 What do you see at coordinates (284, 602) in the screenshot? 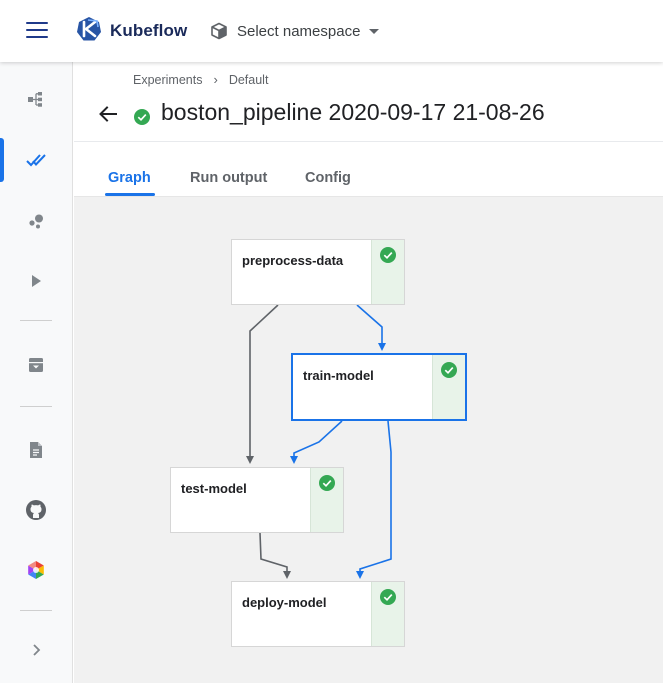
I see `node-label: deploy-model` at bounding box center [284, 602].